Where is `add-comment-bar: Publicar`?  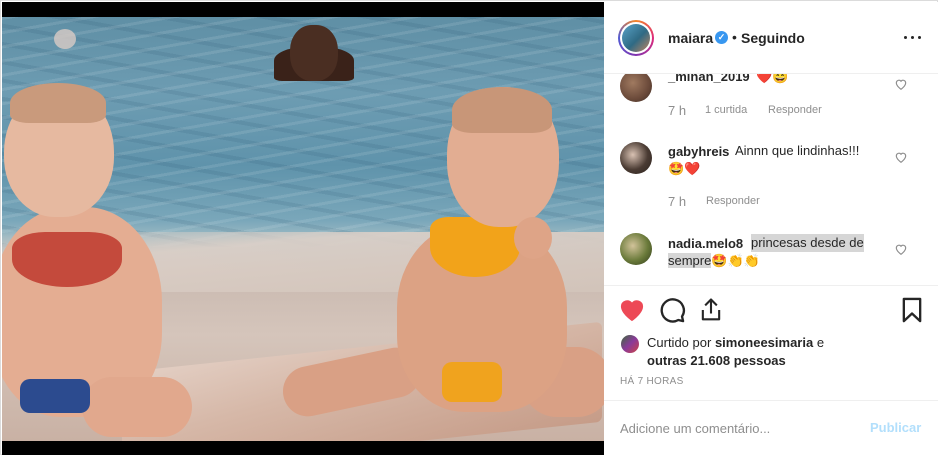
add-comment-bar: Publicar is located at coordinates (771, 427).